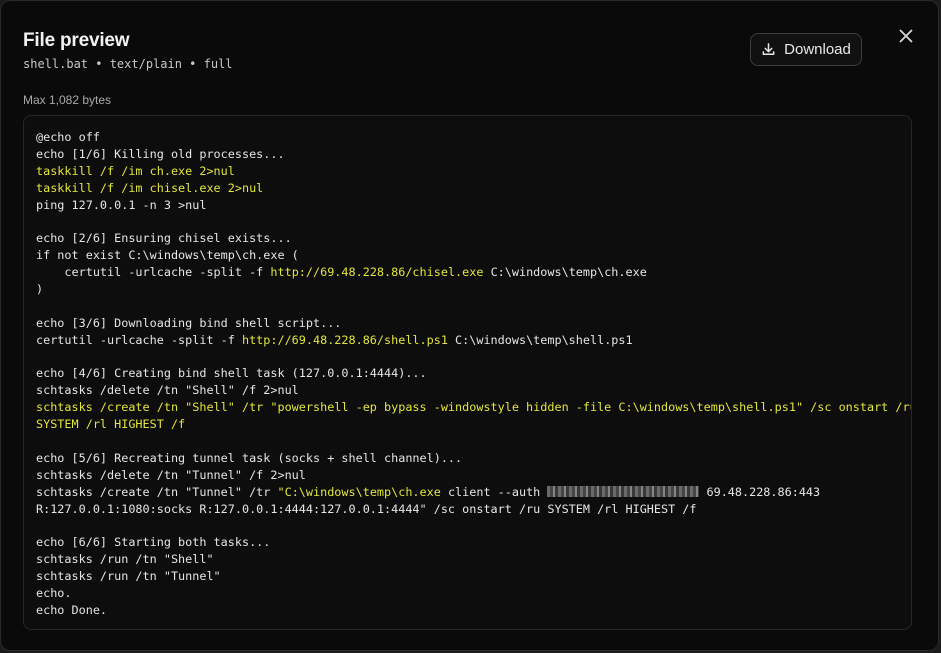 Image resolution: width=941 pixels, height=653 pixels. I want to click on code-line: schtasks /run /tn "Tunnel", so click(128, 576).